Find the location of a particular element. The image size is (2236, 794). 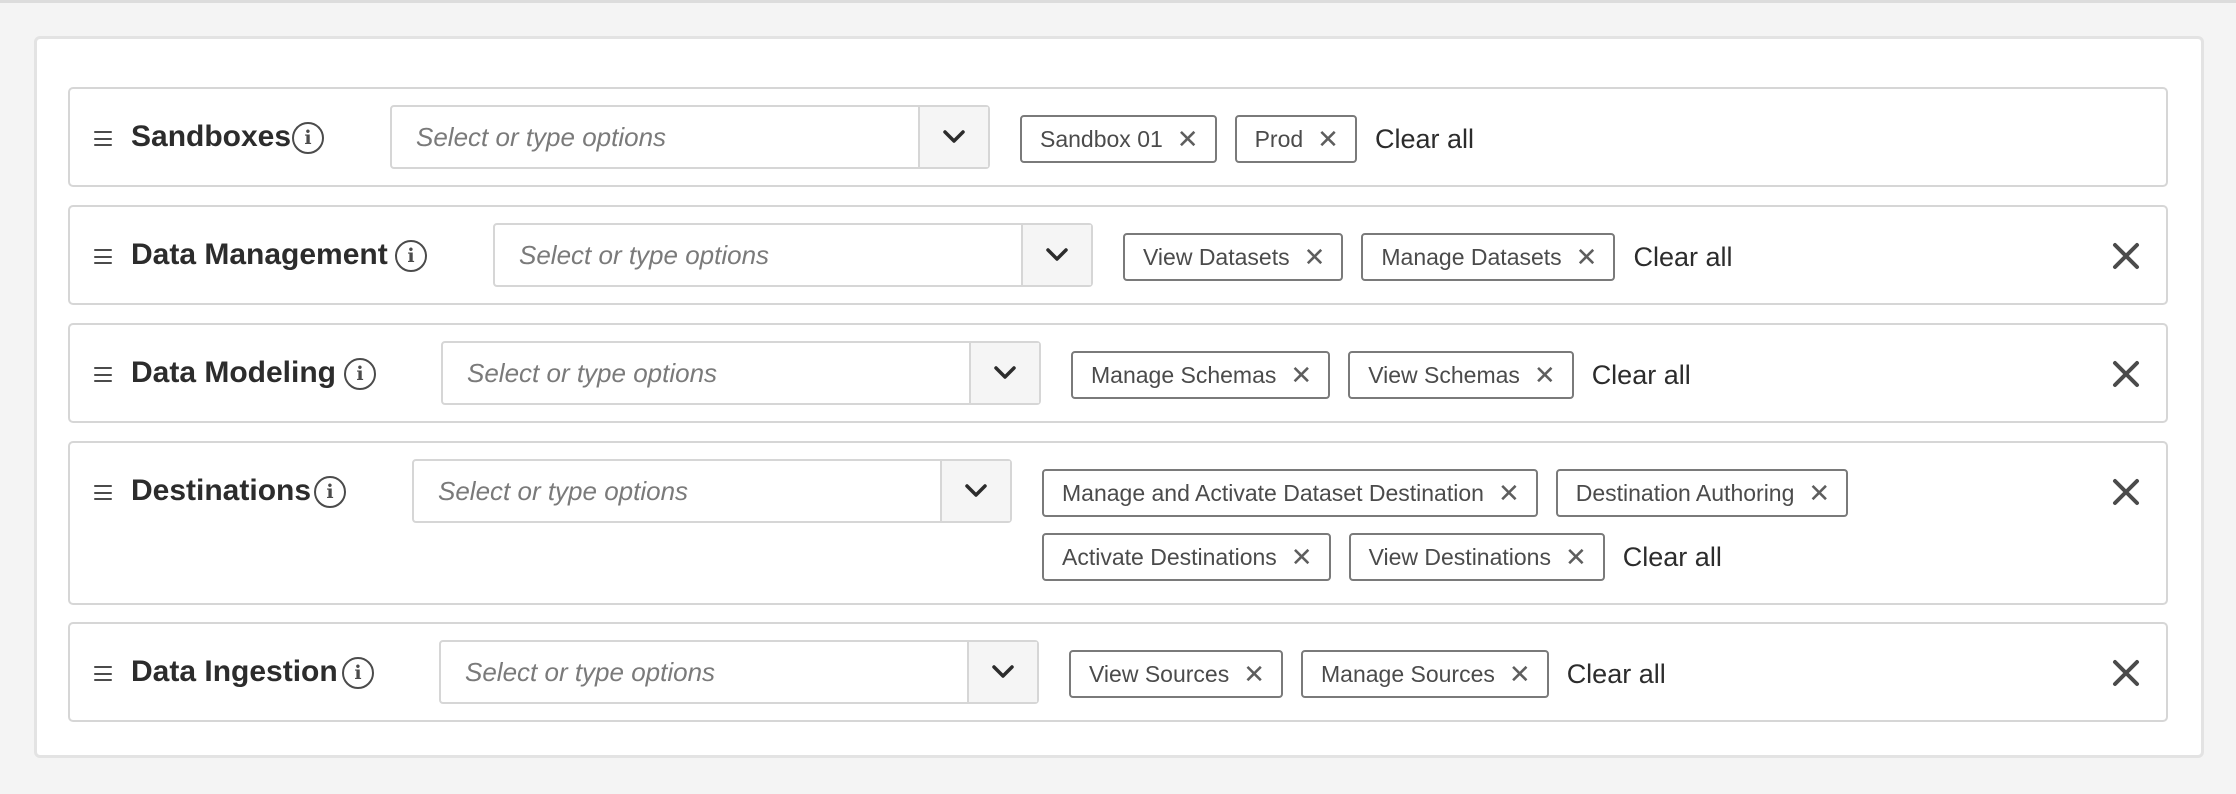

destinations-dropdown-button is located at coordinates (975, 491).